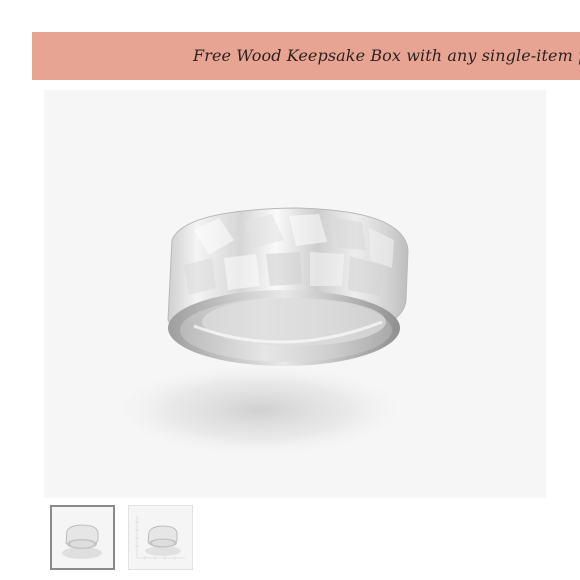 This screenshot has width=580, height=580. I want to click on thumbnail-ring, so click(82, 537).